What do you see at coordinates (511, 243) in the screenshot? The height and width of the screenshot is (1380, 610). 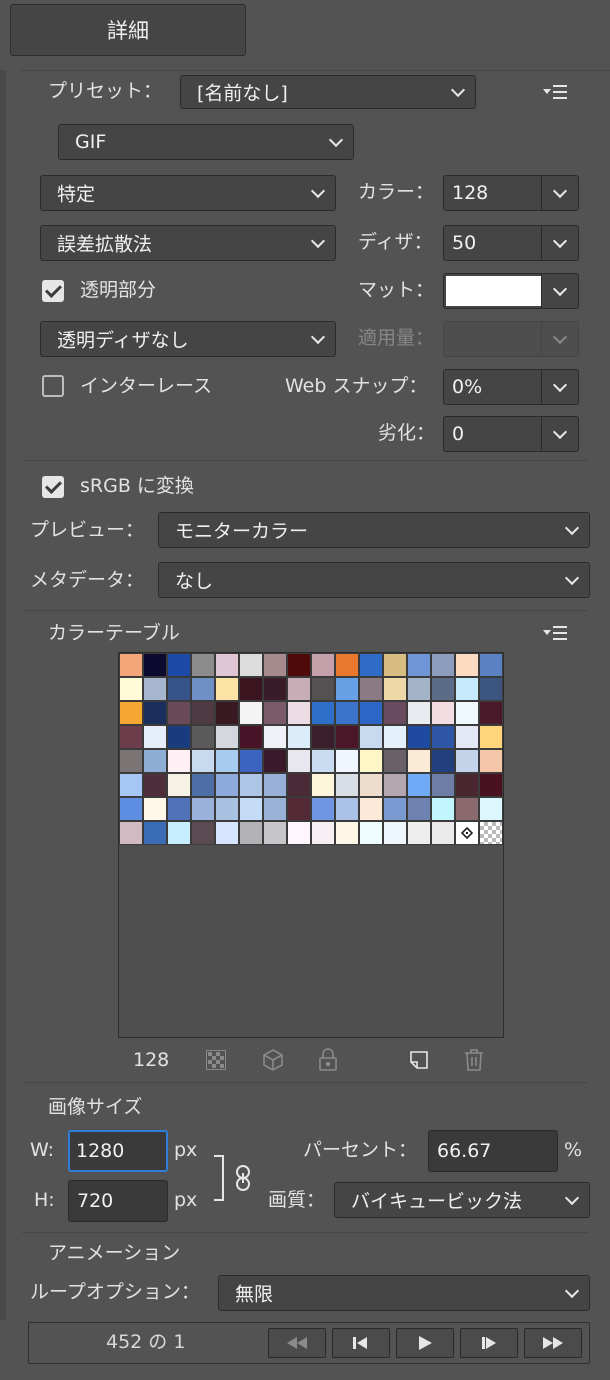 I see `dither-combo: 50` at bounding box center [511, 243].